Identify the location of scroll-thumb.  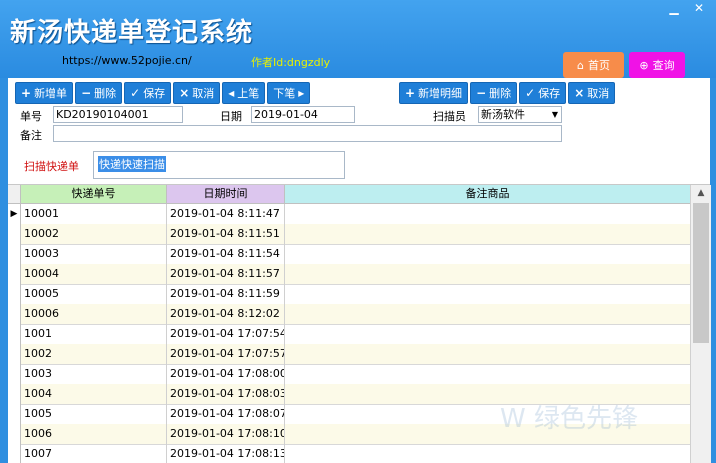
(701, 273).